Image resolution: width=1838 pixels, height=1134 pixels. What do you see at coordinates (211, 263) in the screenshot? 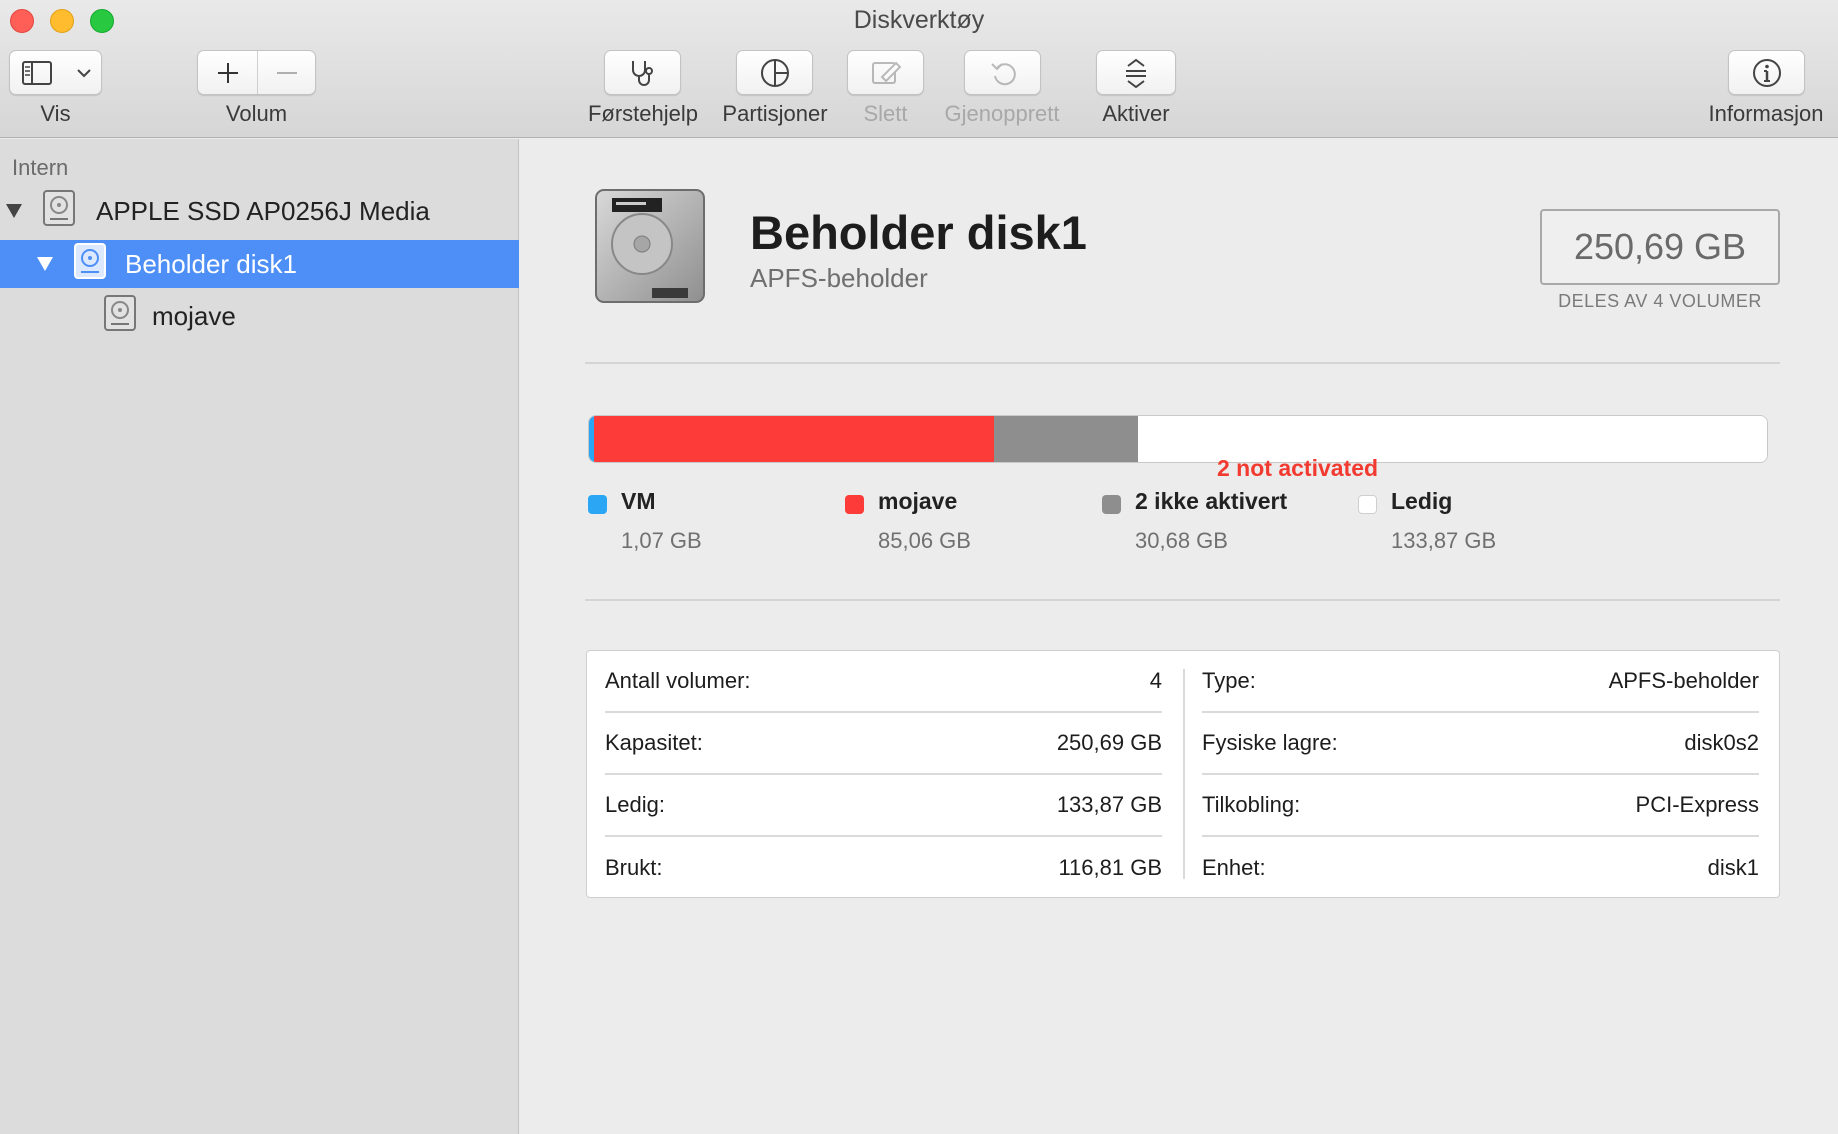
I see `sidebar-item-label: Beholder disk1` at bounding box center [211, 263].